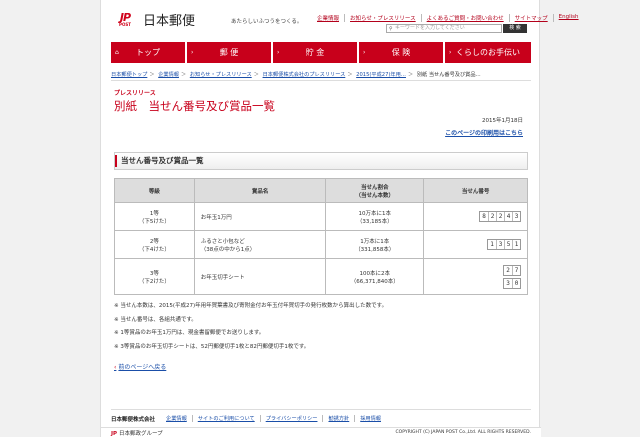  I want to click on page-title: 別紙 当せん番号及び賞品一覧, so click(194, 106).